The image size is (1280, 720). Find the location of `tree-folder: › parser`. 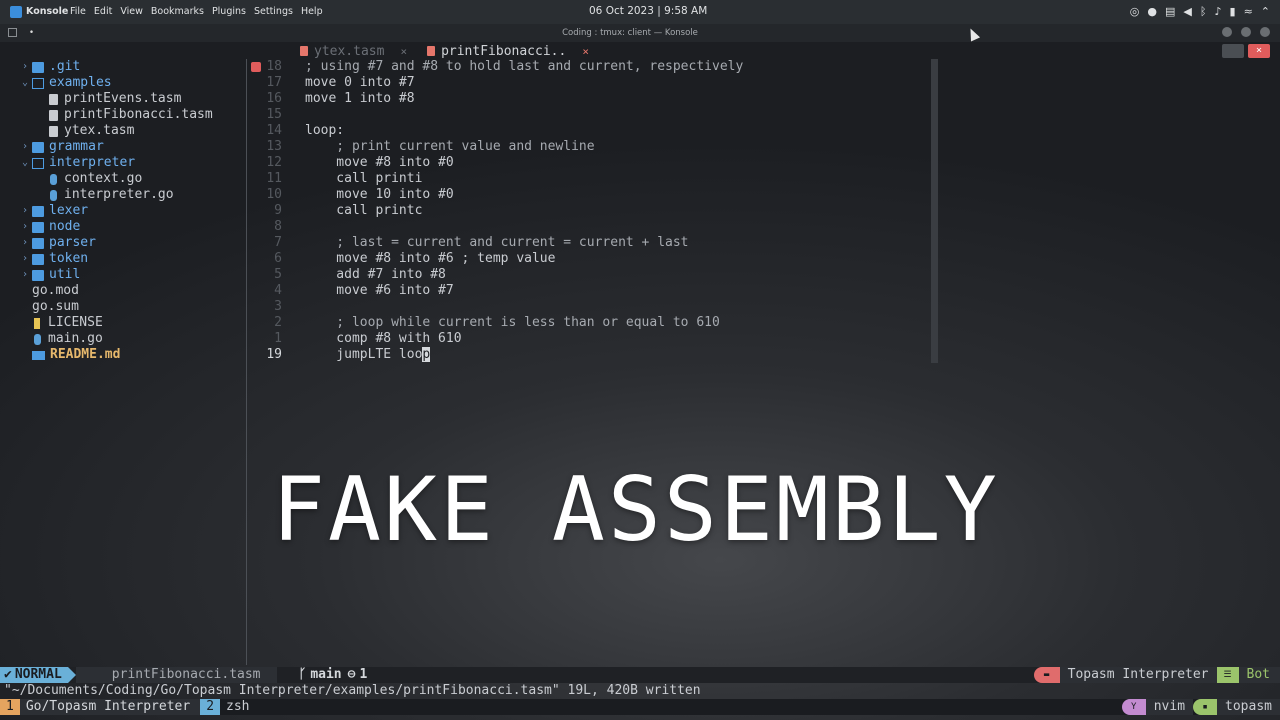

tree-folder: › parser is located at coordinates (130, 243).